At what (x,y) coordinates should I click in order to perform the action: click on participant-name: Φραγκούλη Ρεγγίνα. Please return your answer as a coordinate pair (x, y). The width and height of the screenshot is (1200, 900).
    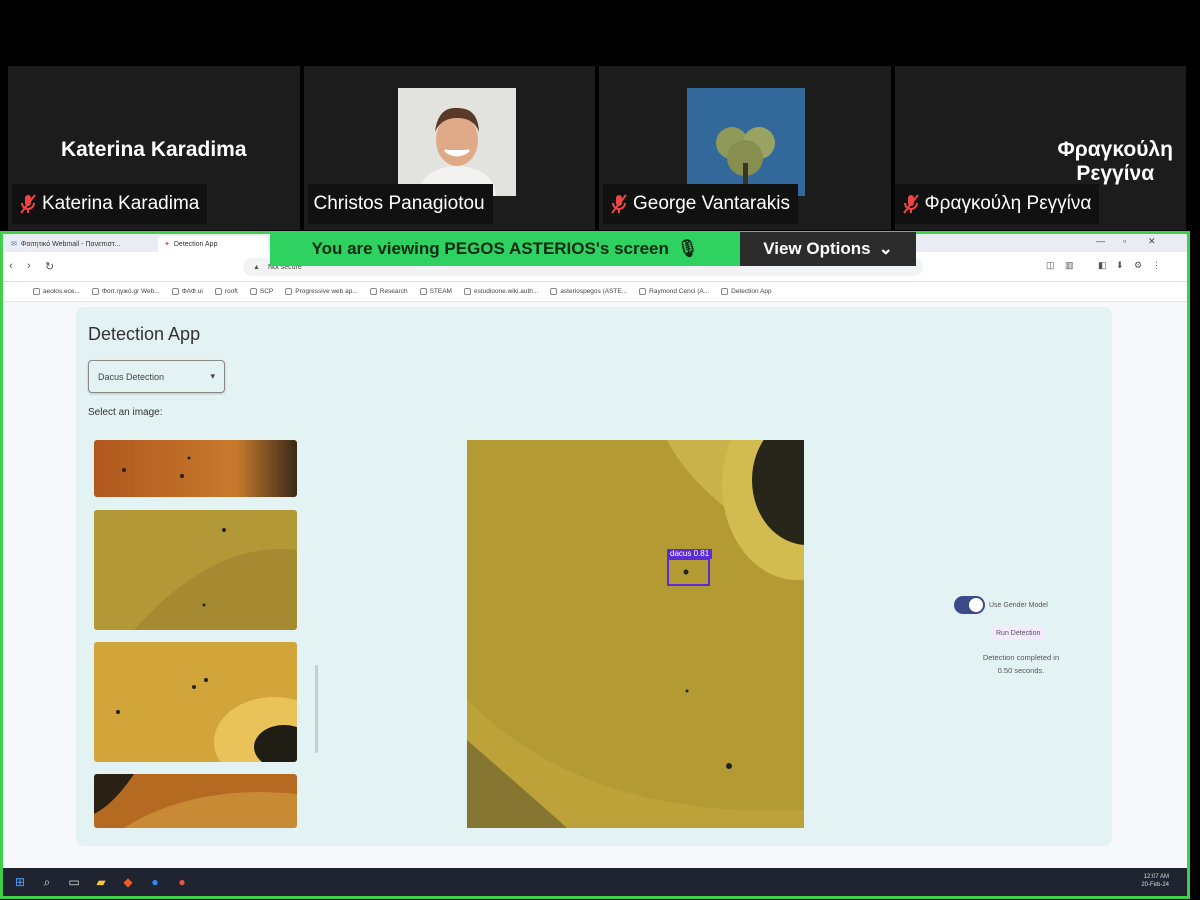
    Looking at the image, I should click on (1008, 203).